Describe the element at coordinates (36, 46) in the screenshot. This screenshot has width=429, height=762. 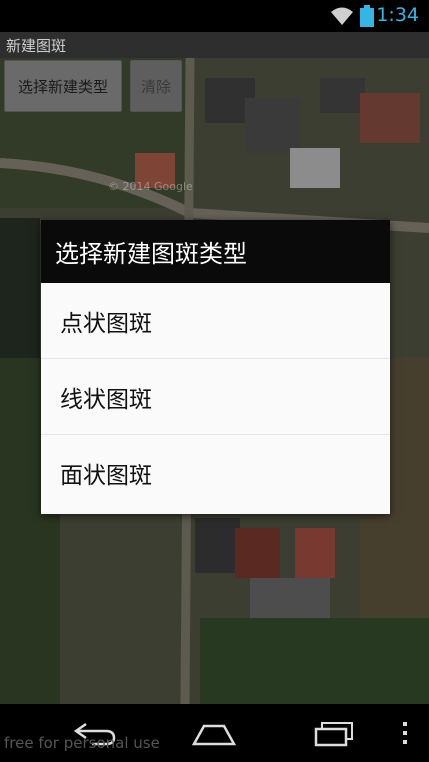
I see `app-title: 新建图斑` at that location.